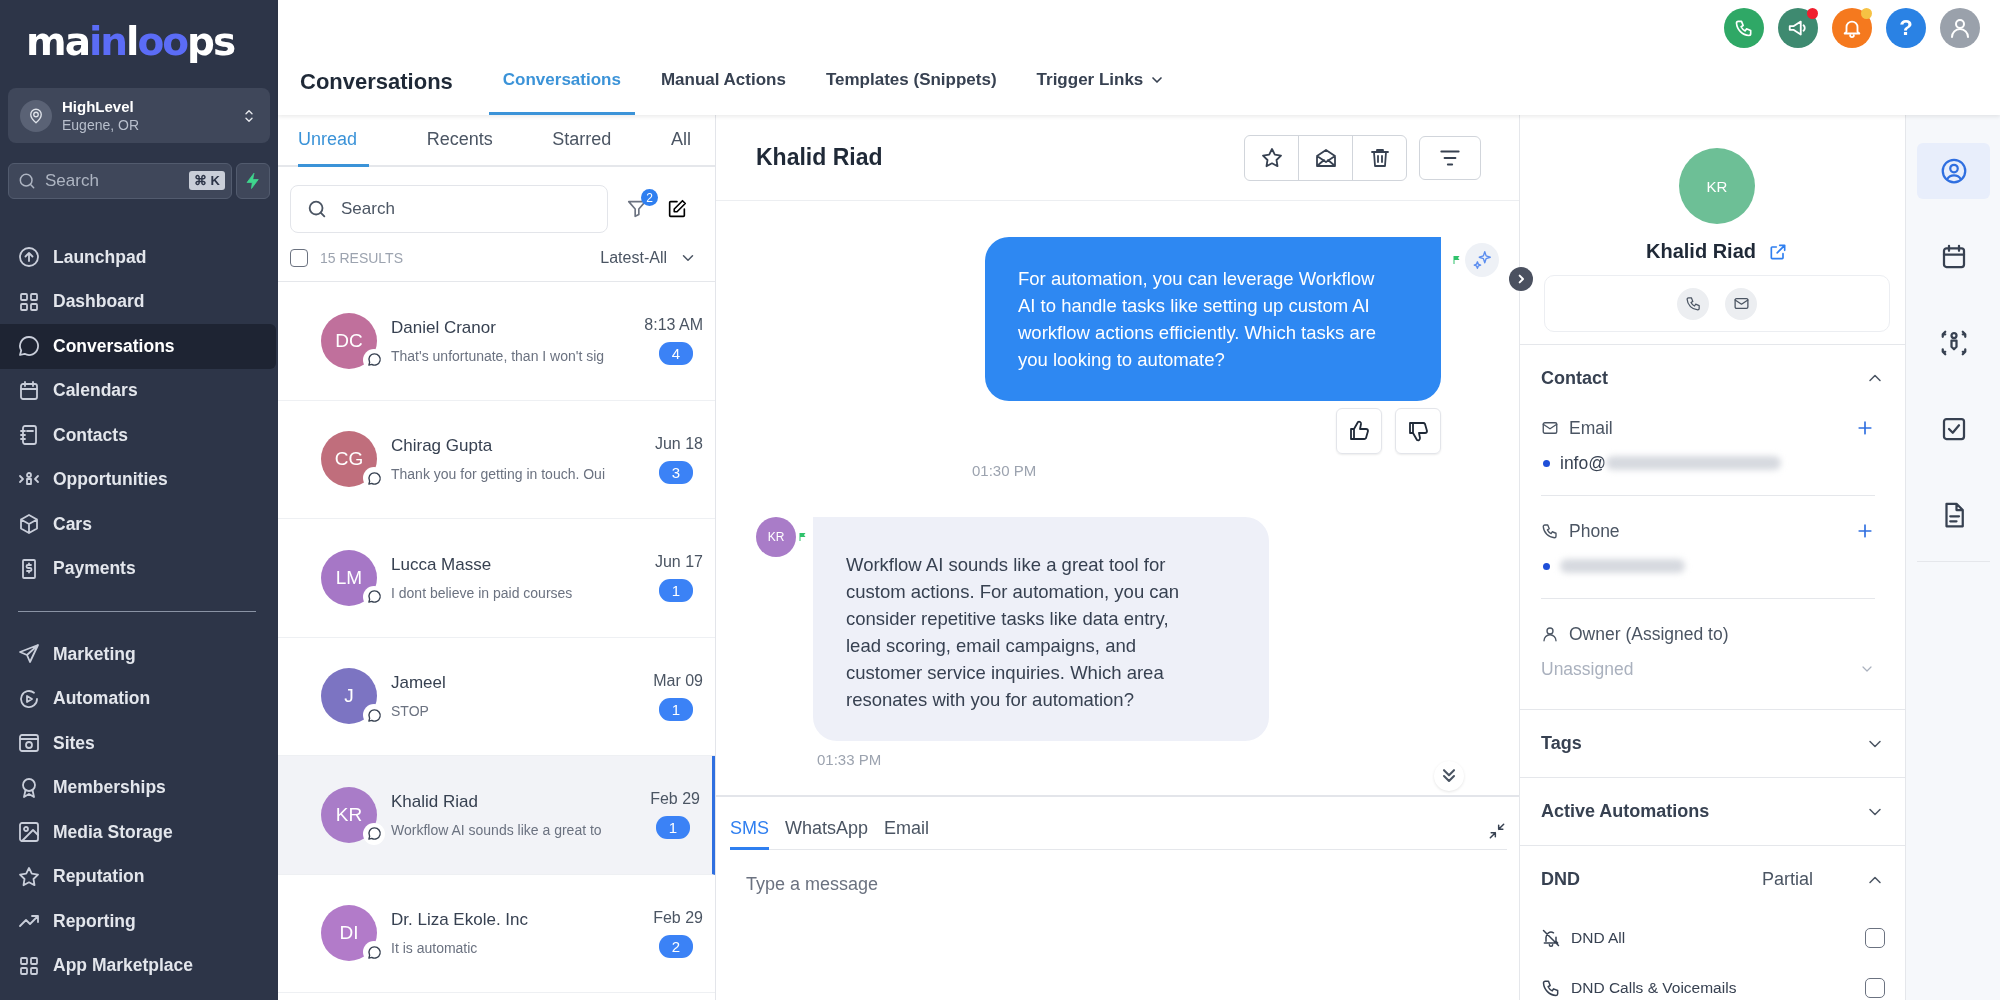 Image resolution: width=2000 pixels, height=1000 pixels. What do you see at coordinates (1482, 260) in the screenshot?
I see `sparkle-icon` at bounding box center [1482, 260].